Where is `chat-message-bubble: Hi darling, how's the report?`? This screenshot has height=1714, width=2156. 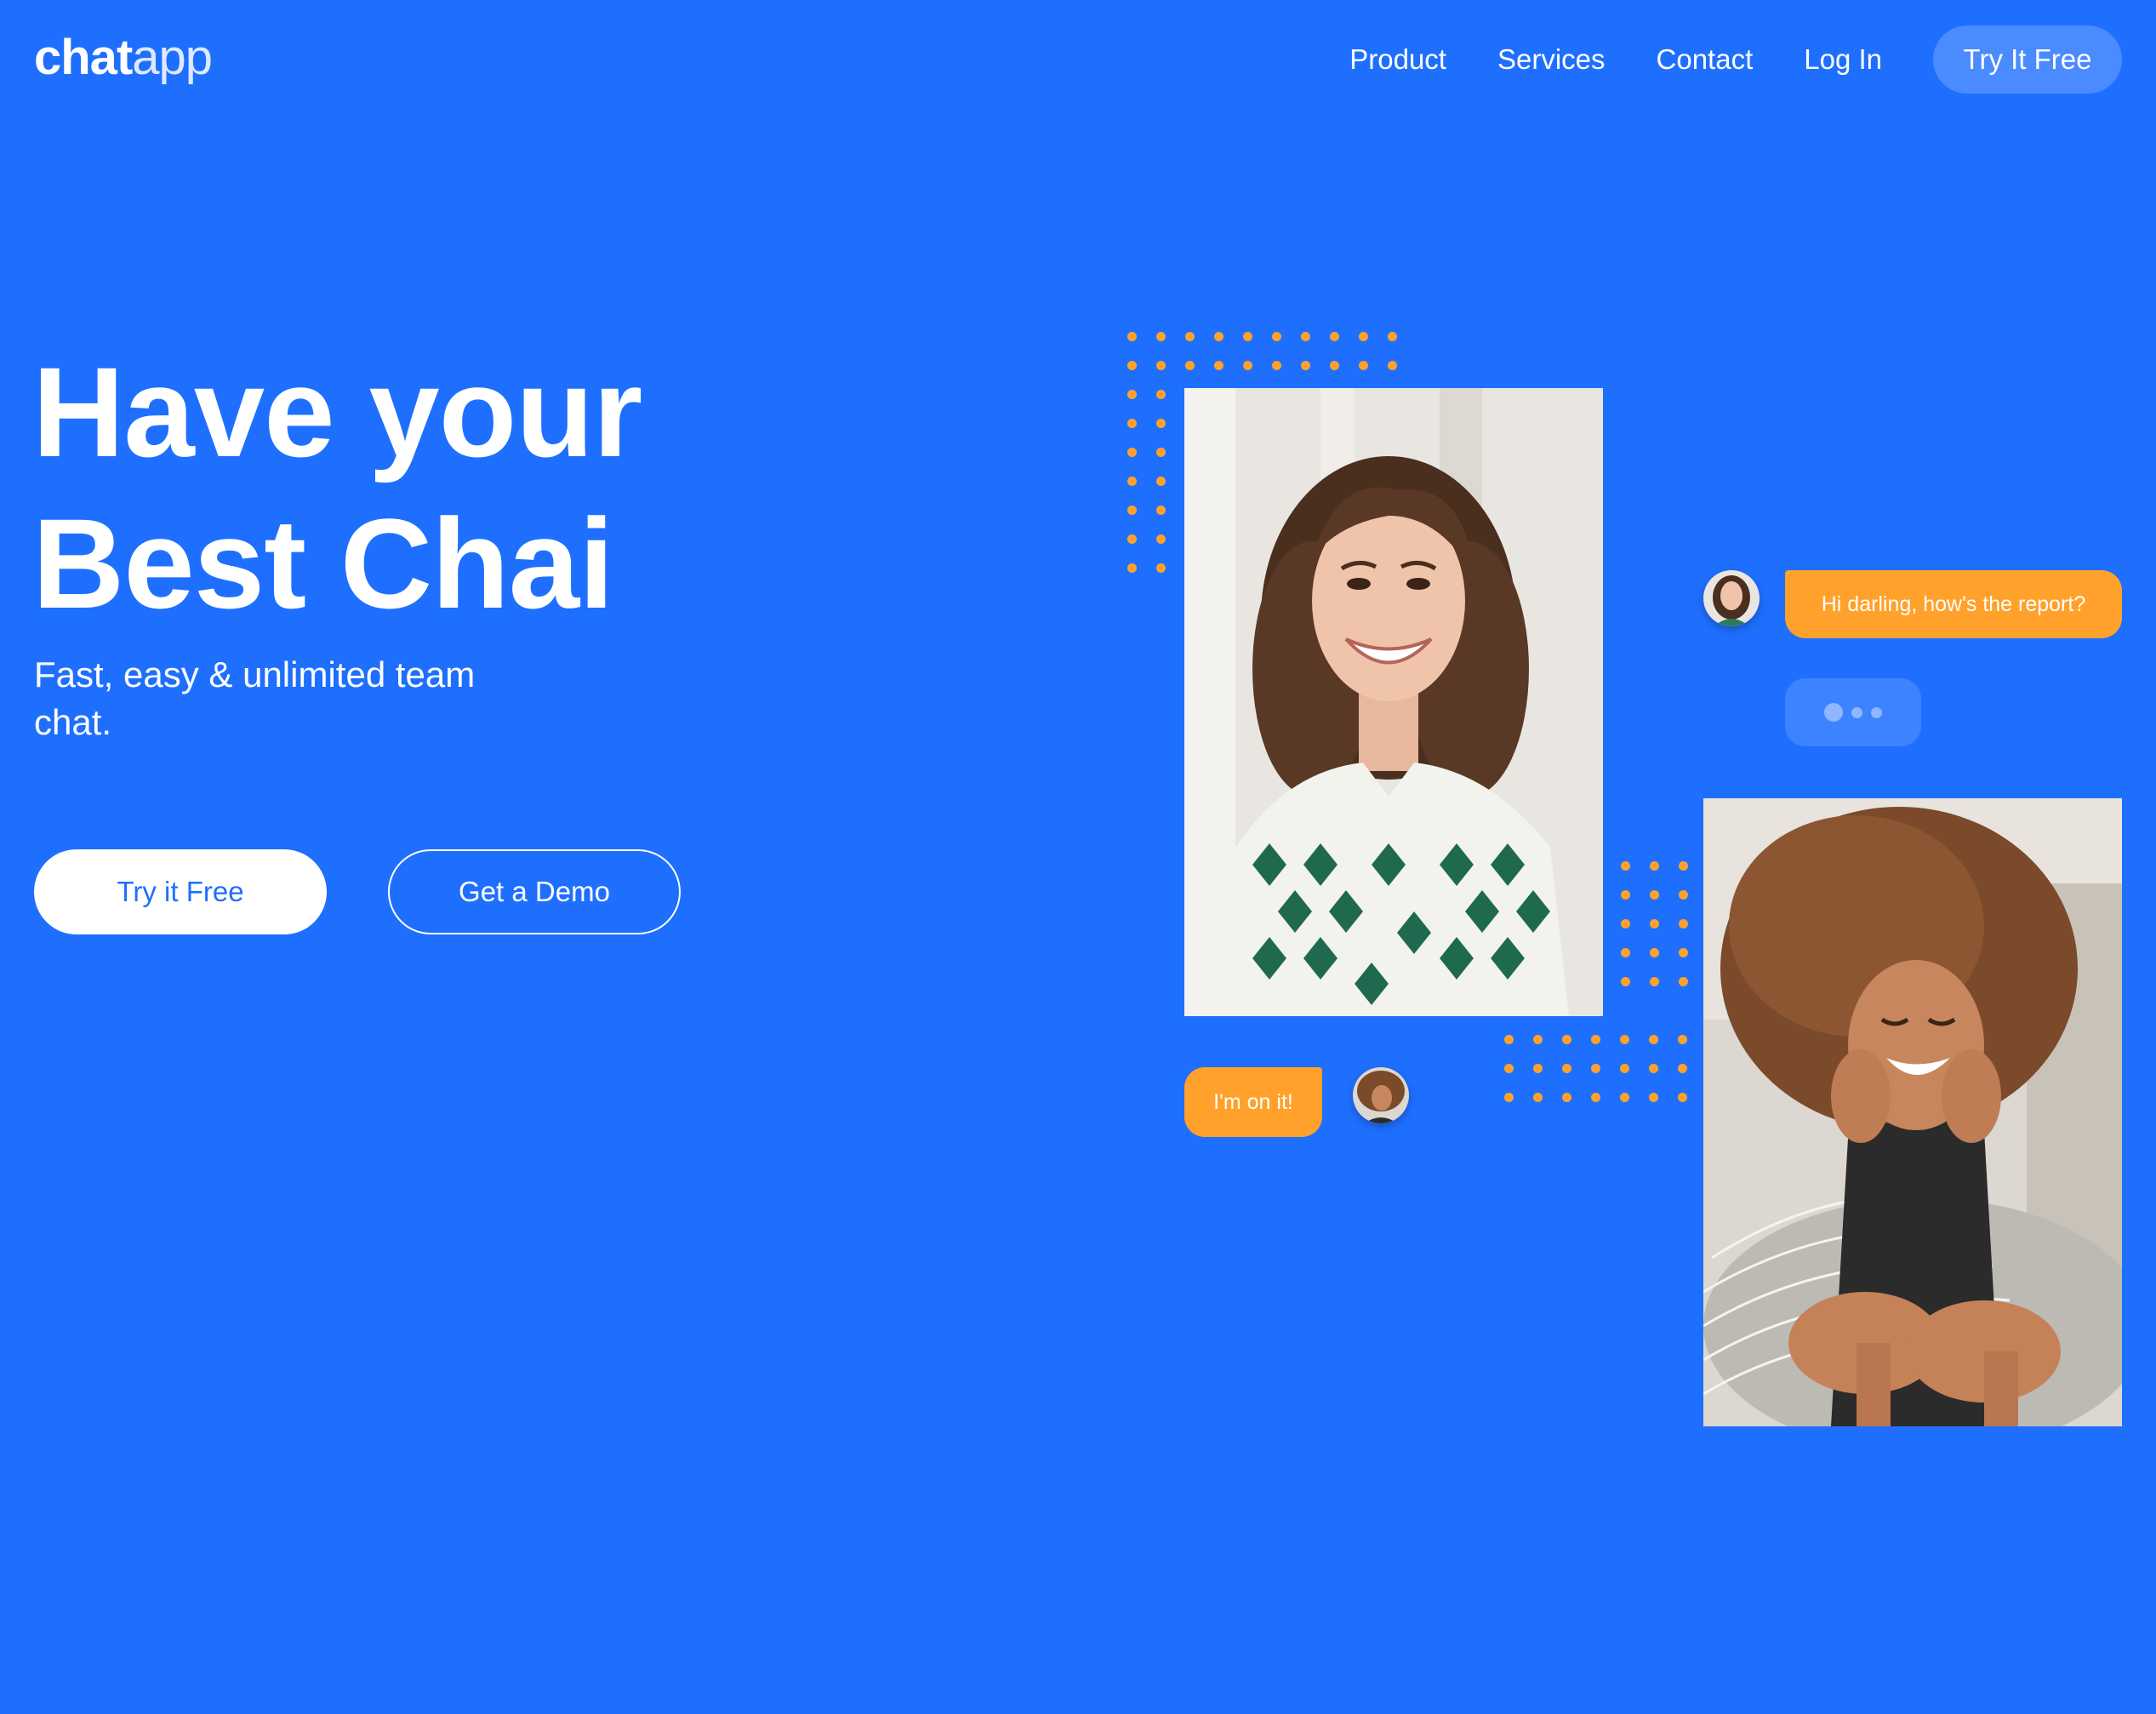
chat-message-bubble: Hi darling, how's the report? is located at coordinates (1953, 604).